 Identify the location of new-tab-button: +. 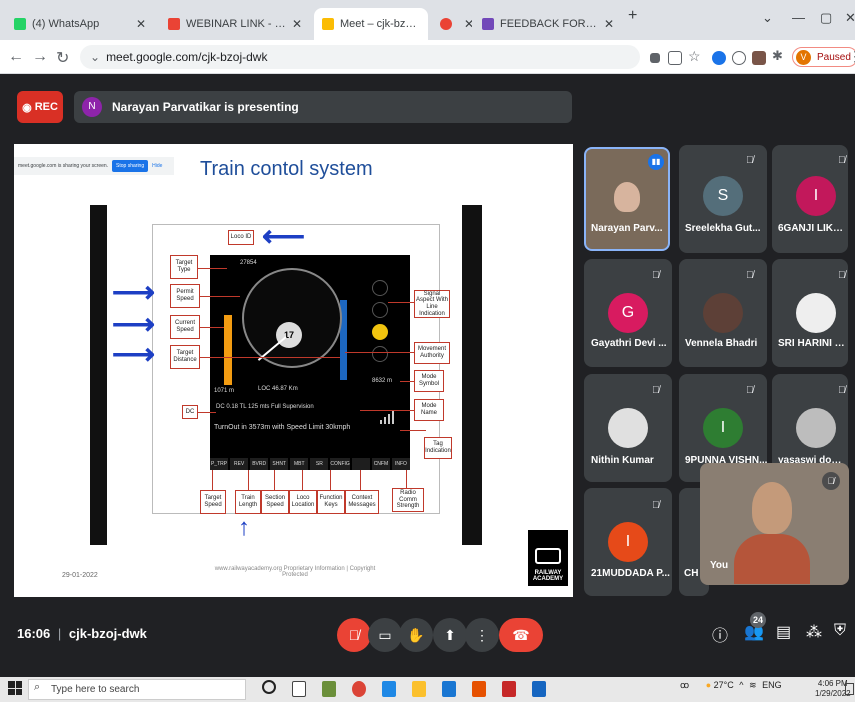
(632, 16).